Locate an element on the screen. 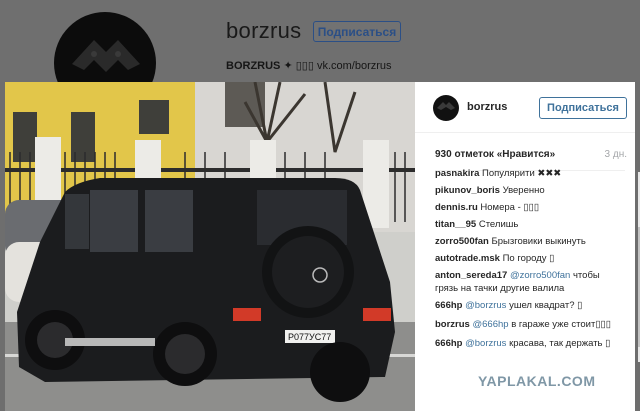  comment-text: красава, так держать ▯ is located at coordinates (560, 343).